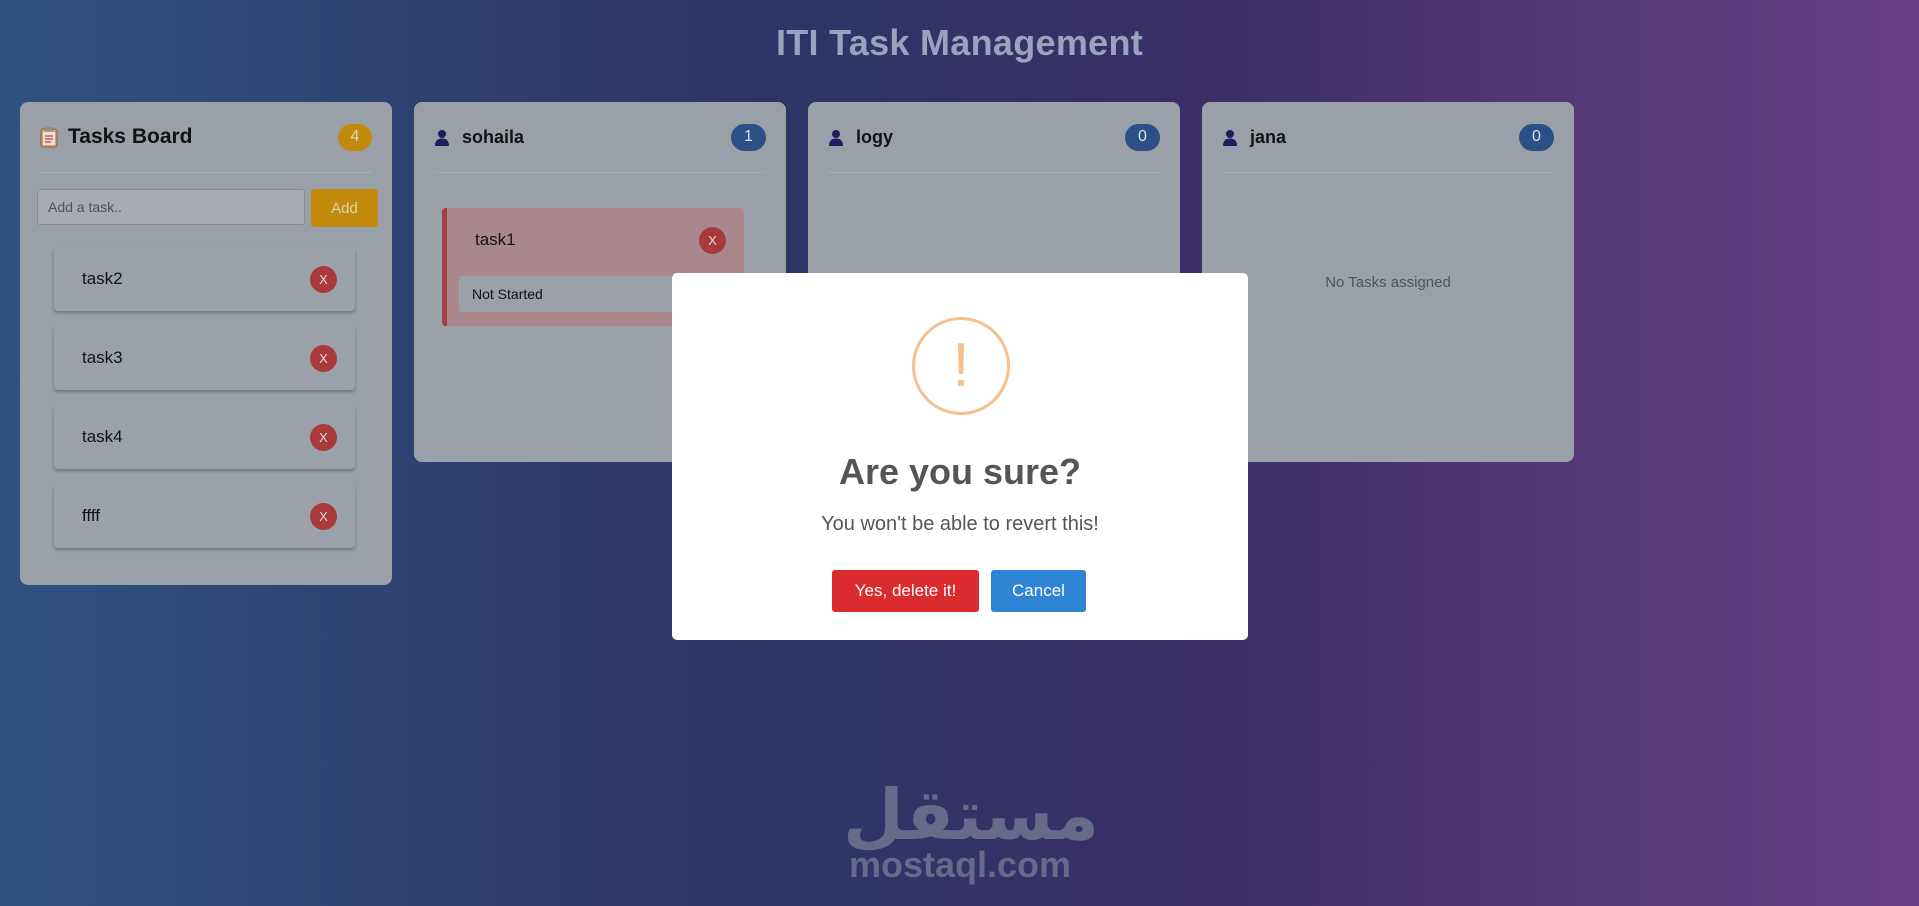  What do you see at coordinates (171, 207) in the screenshot?
I see `add-task-input` at bounding box center [171, 207].